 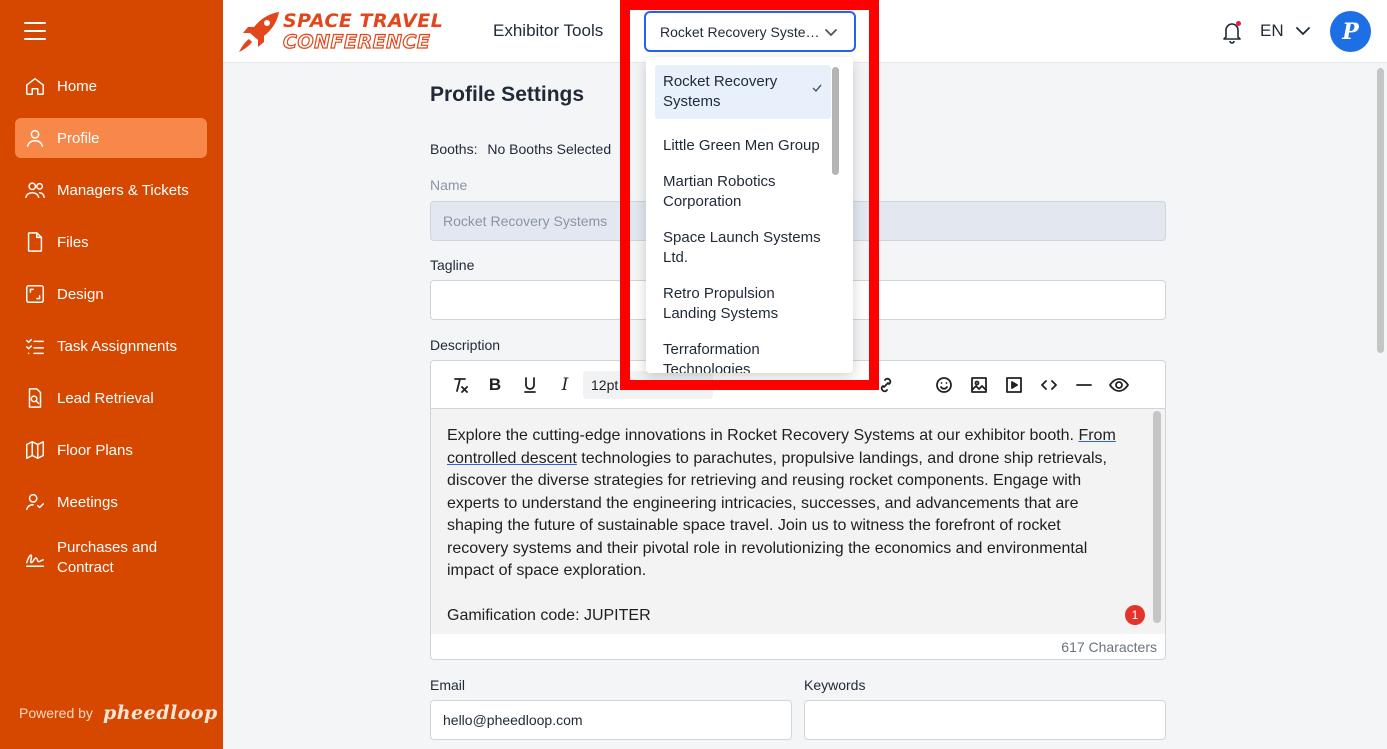 I want to click on underline-icon, so click(x=530, y=385).